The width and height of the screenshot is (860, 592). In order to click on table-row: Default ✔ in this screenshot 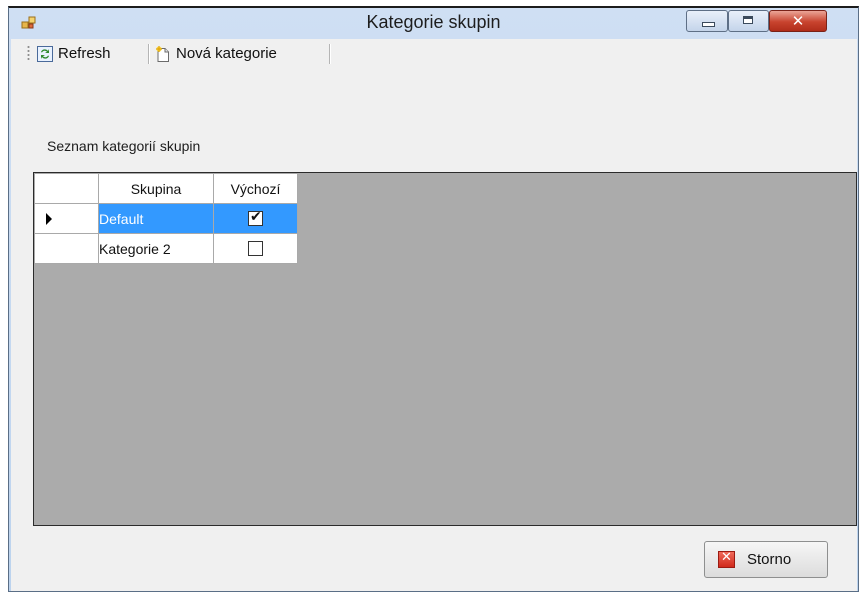, I will do `click(166, 218)`.